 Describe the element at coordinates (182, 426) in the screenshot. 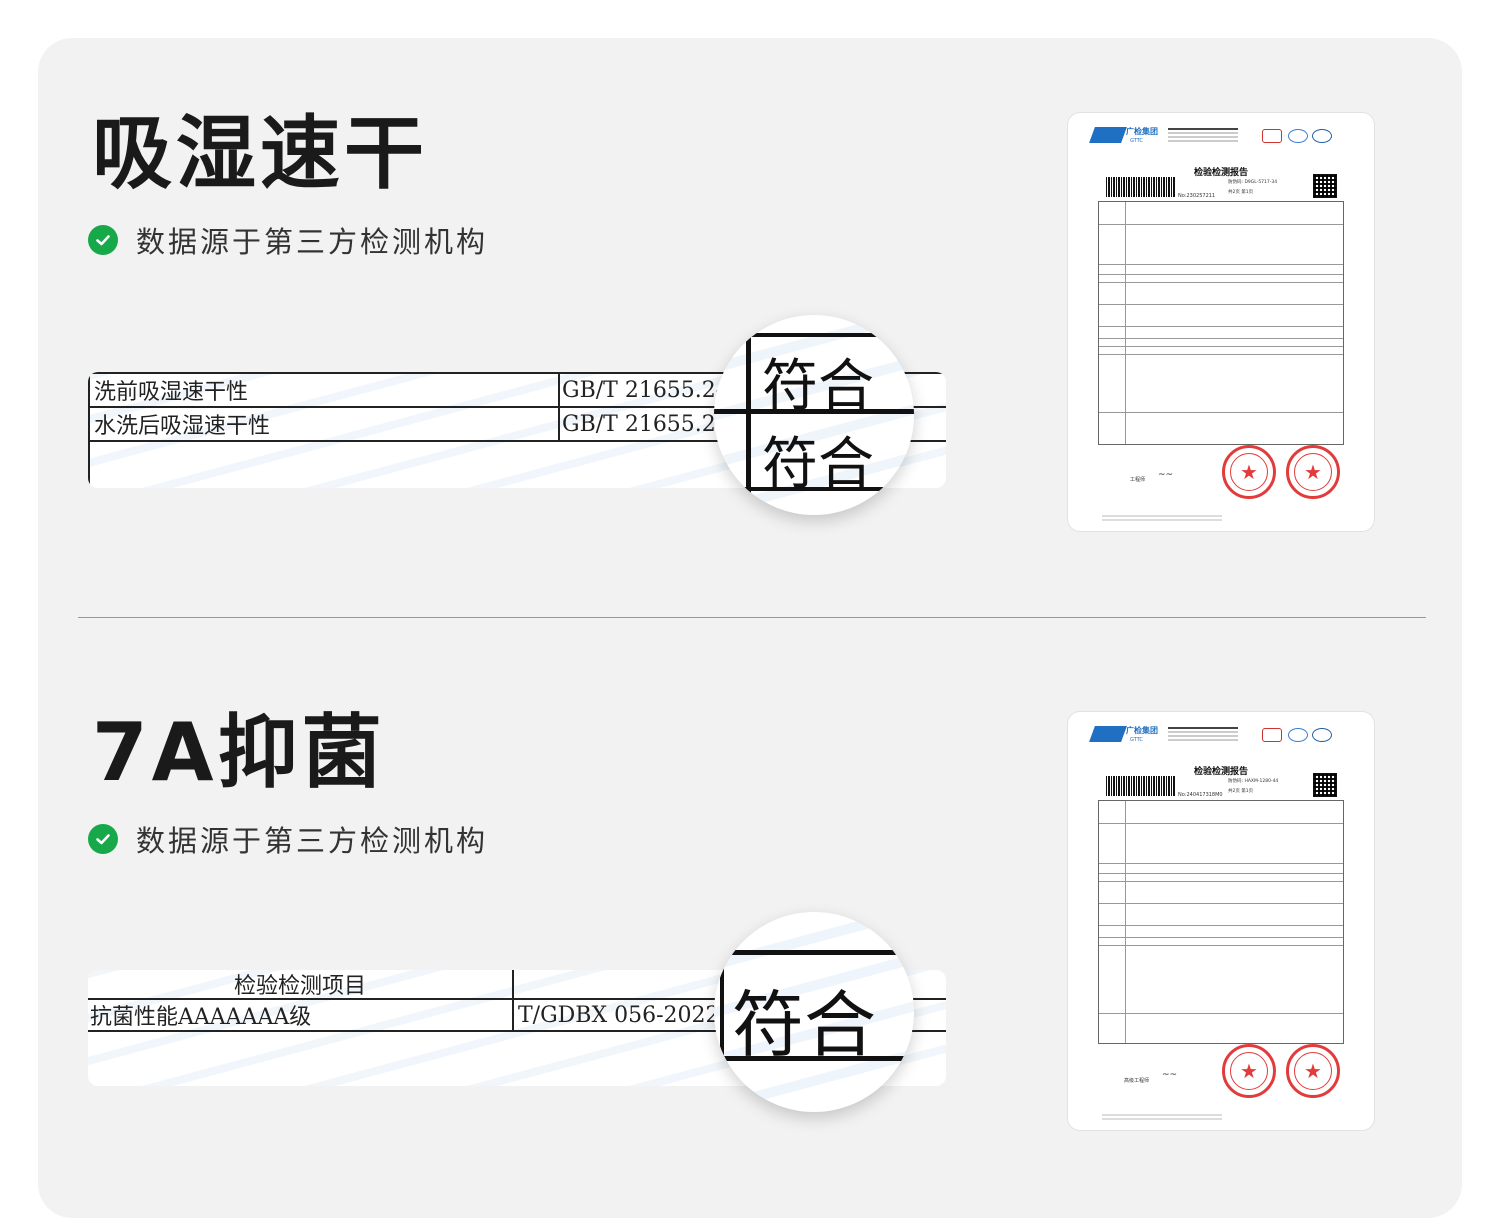

I see `test-item: 水洗后吸湿速干性` at that location.